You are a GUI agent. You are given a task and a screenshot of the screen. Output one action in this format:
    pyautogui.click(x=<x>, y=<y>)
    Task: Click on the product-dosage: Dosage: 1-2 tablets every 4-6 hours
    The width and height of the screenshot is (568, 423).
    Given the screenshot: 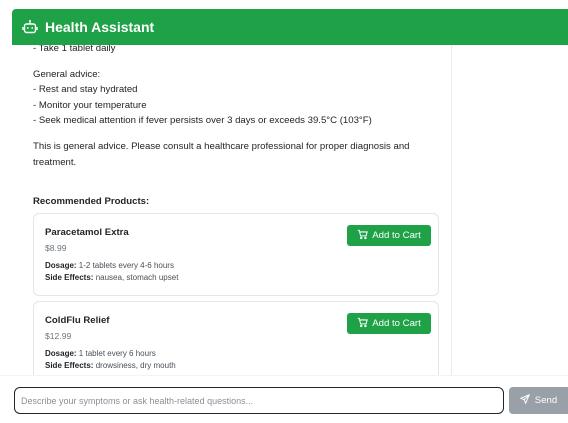 What is the action you would take?
    pyautogui.click(x=109, y=265)
    